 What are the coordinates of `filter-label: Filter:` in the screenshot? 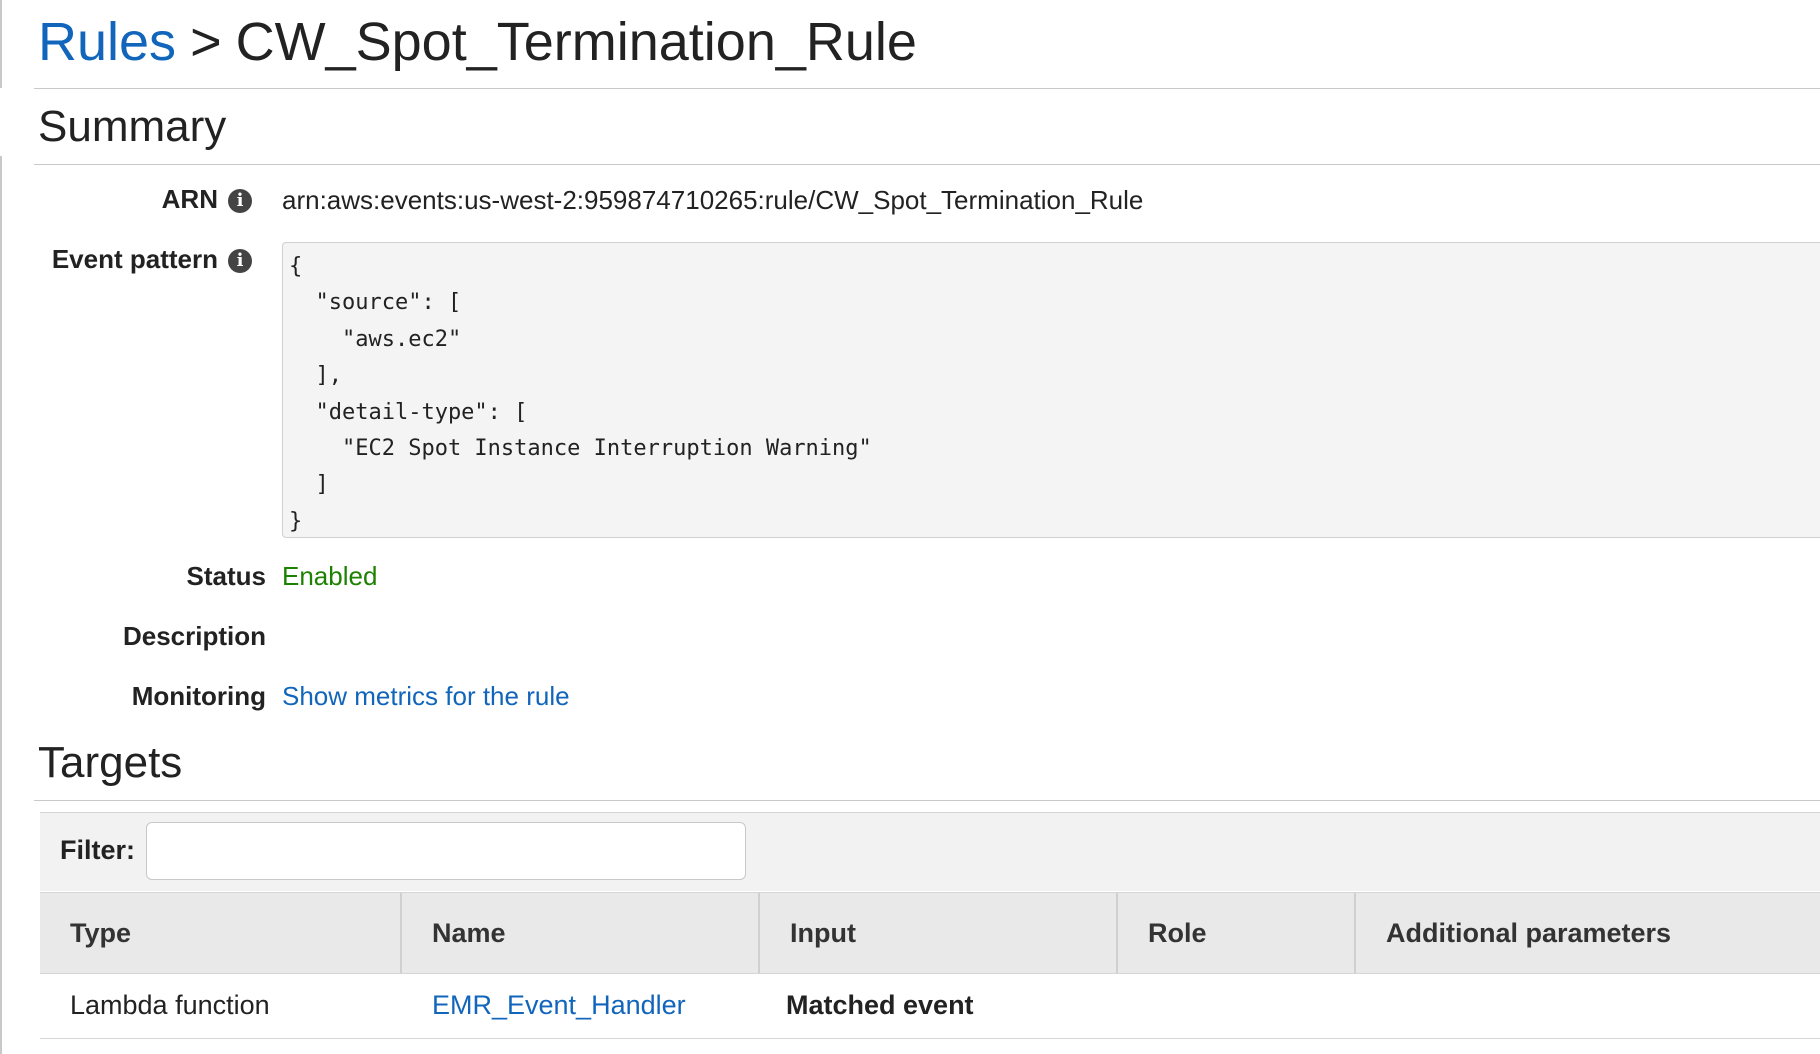 It's located at (98, 850).